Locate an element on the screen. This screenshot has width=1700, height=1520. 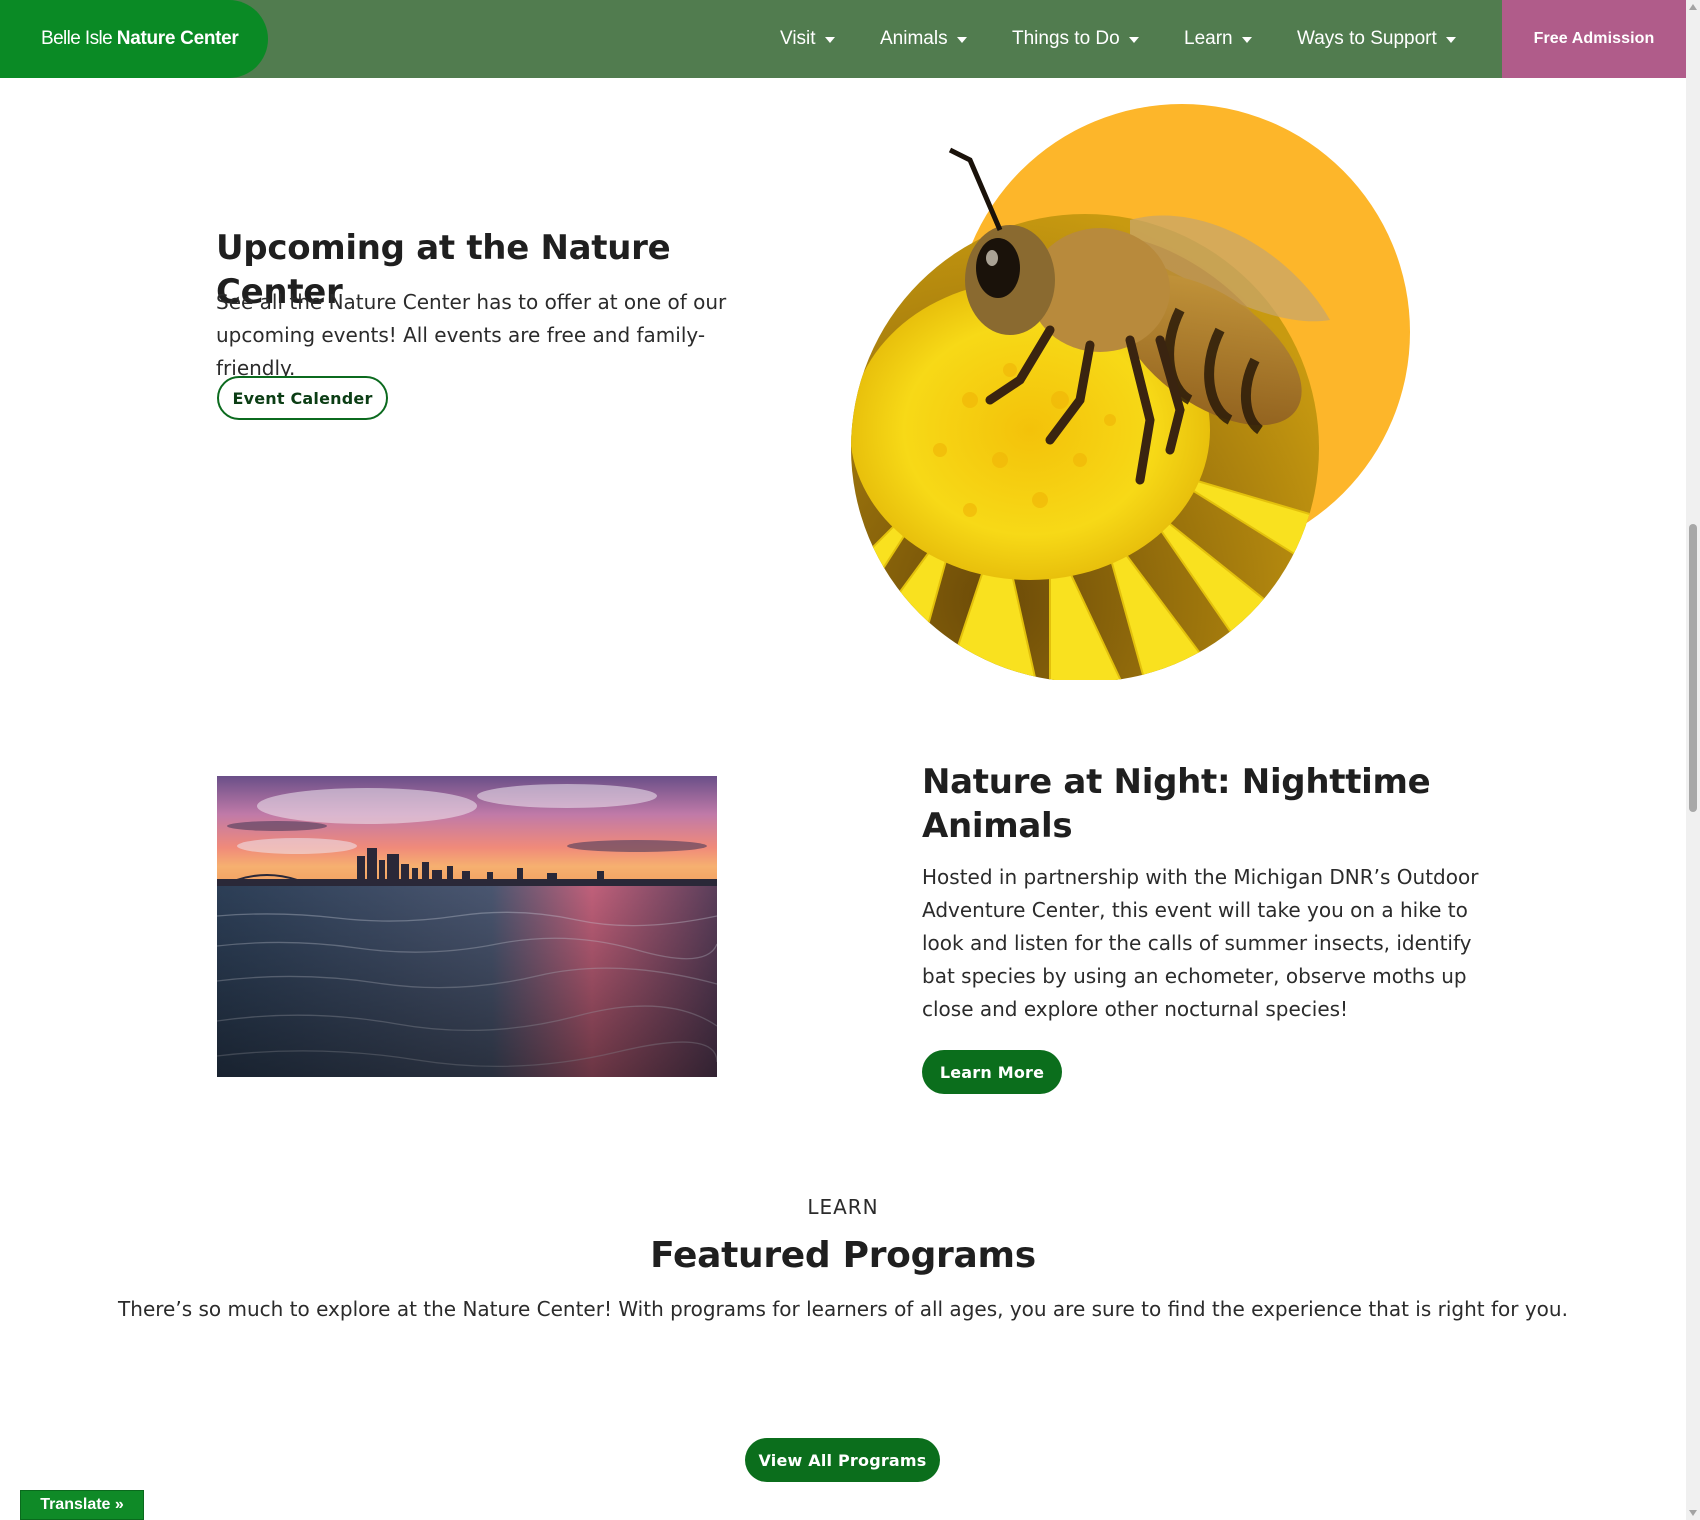
nav-item-label: Things to Do is located at coordinates (1066, 38).